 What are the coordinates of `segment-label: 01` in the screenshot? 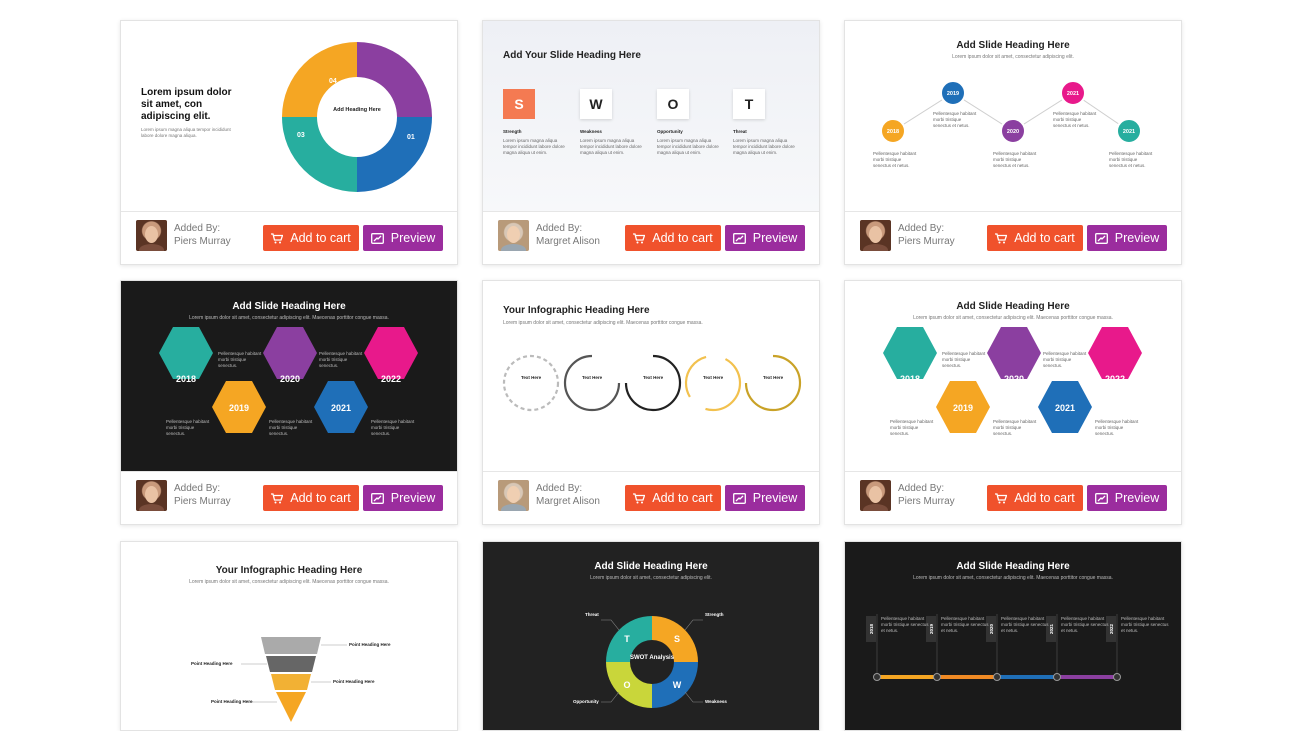 It's located at (411, 137).